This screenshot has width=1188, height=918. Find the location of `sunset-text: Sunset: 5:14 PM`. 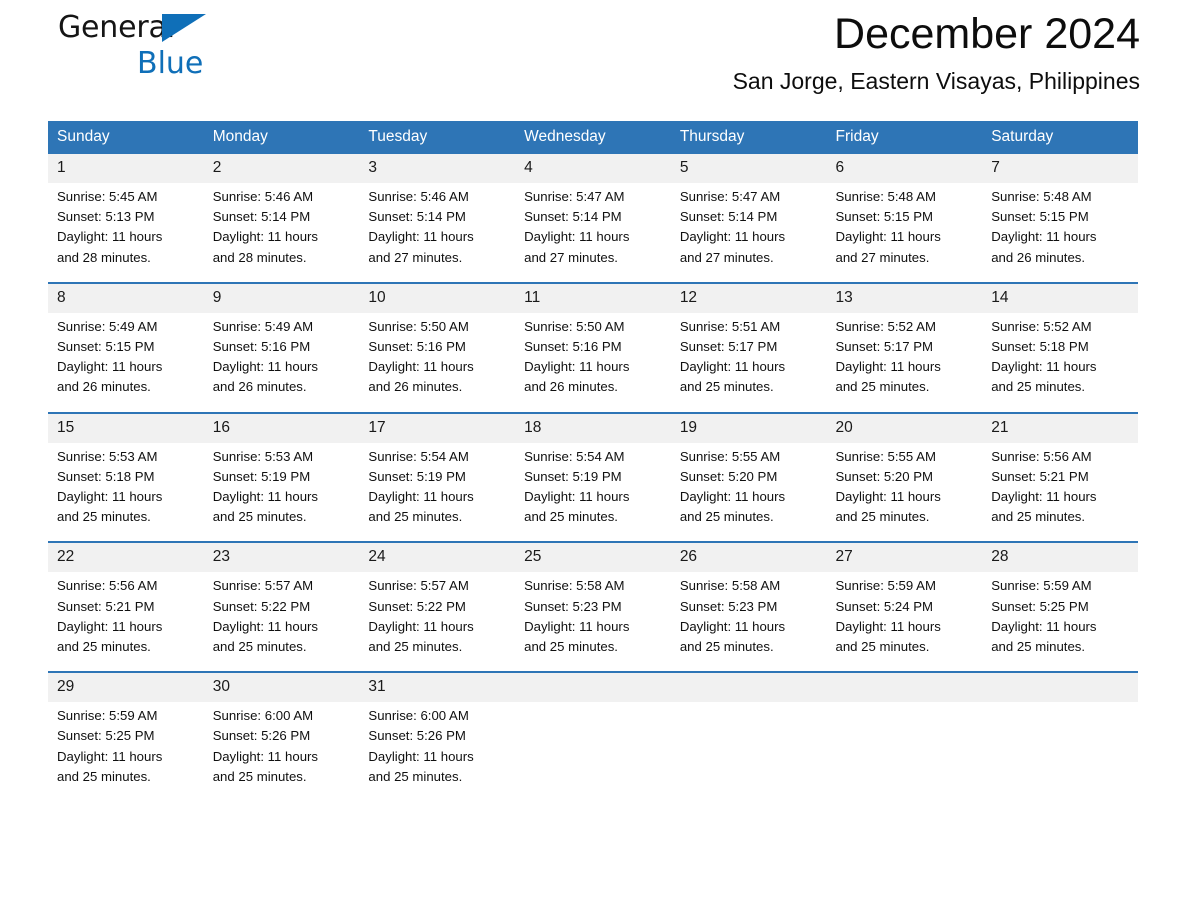

sunset-text: Sunset: 5:14 PM is located at coordinates (728, 217).